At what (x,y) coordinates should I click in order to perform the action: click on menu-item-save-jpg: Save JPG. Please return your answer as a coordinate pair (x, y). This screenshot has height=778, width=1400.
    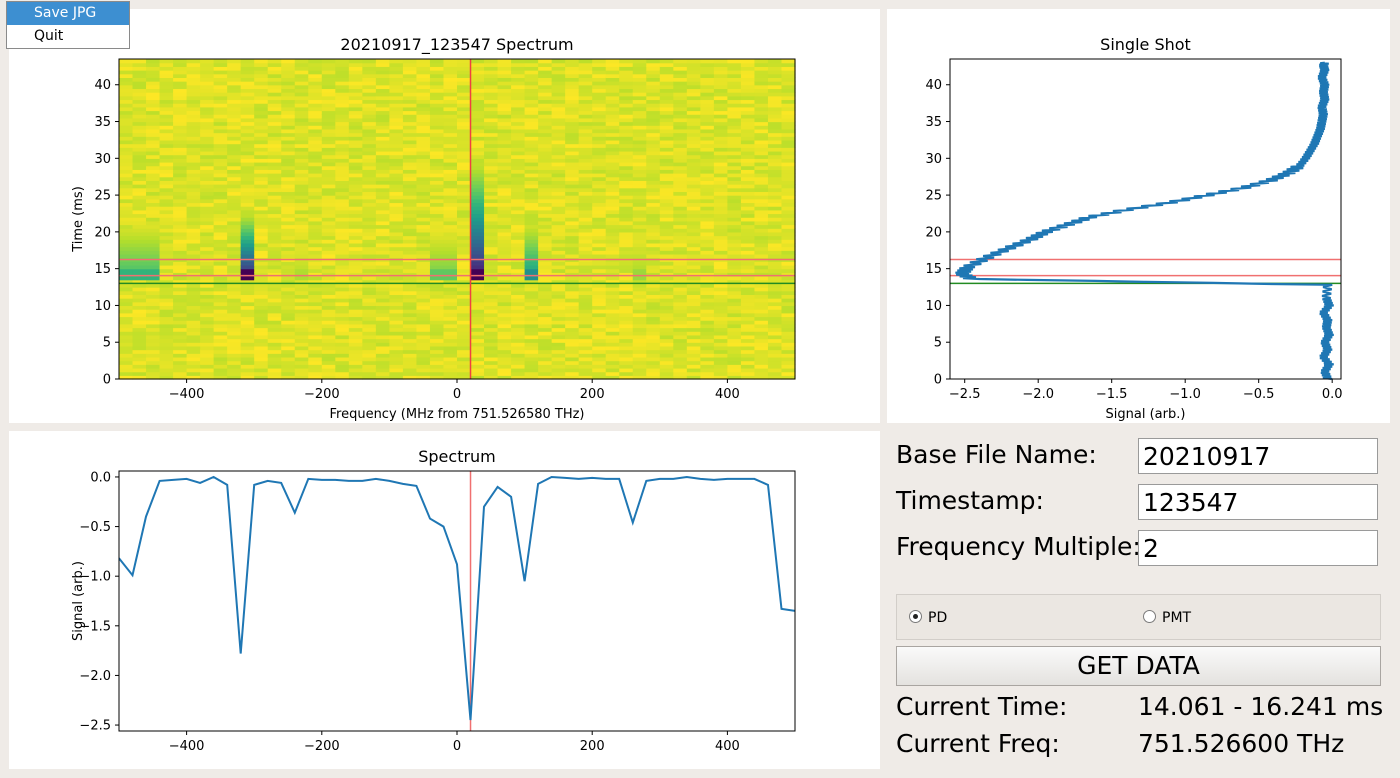
    Looking at the image, I should click on (68, 13).